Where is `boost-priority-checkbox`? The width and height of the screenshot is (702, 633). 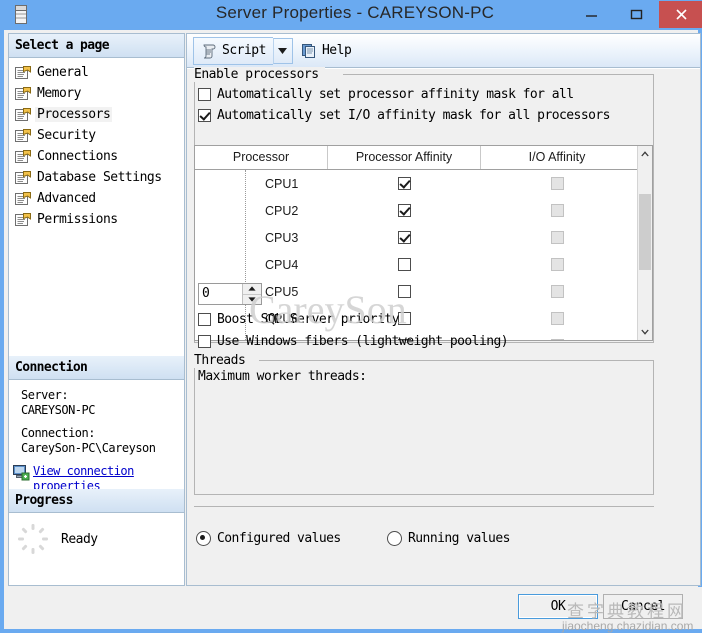
boost-priority-checkbox is located at coordinates (204, 319).